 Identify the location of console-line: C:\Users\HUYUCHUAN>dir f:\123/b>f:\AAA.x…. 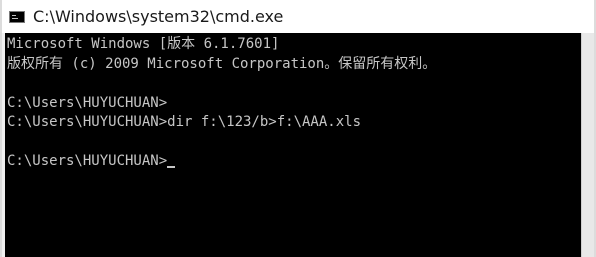
(295, 123).